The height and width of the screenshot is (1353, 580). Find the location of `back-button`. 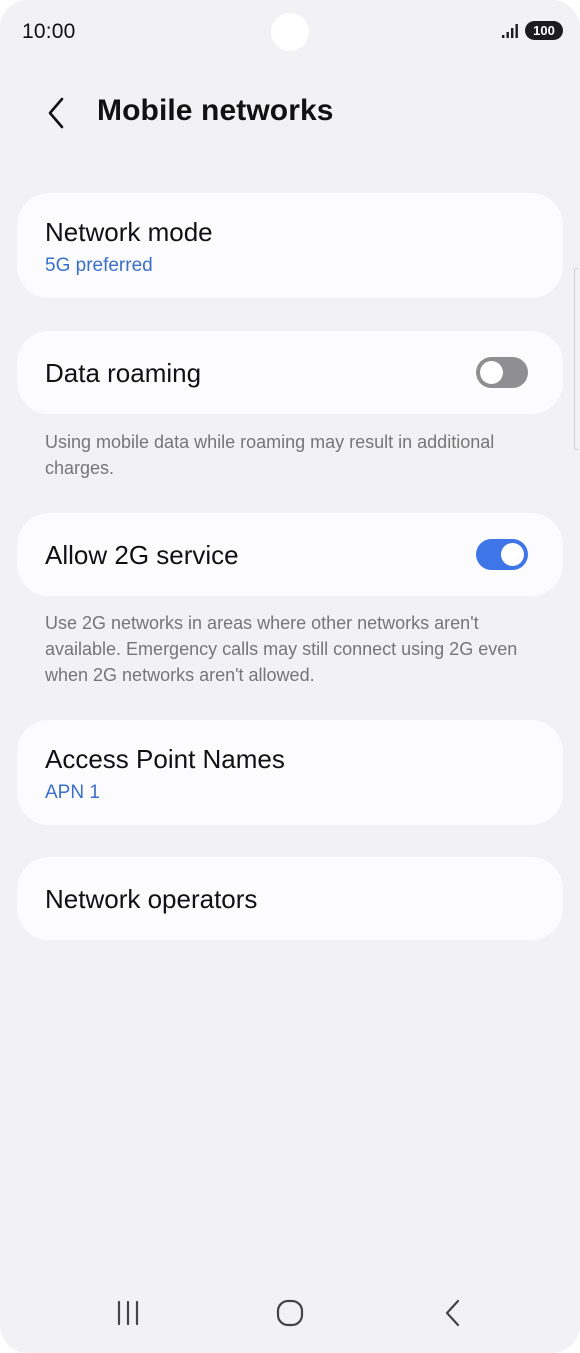

back-button is located at coordinates (56, 113).